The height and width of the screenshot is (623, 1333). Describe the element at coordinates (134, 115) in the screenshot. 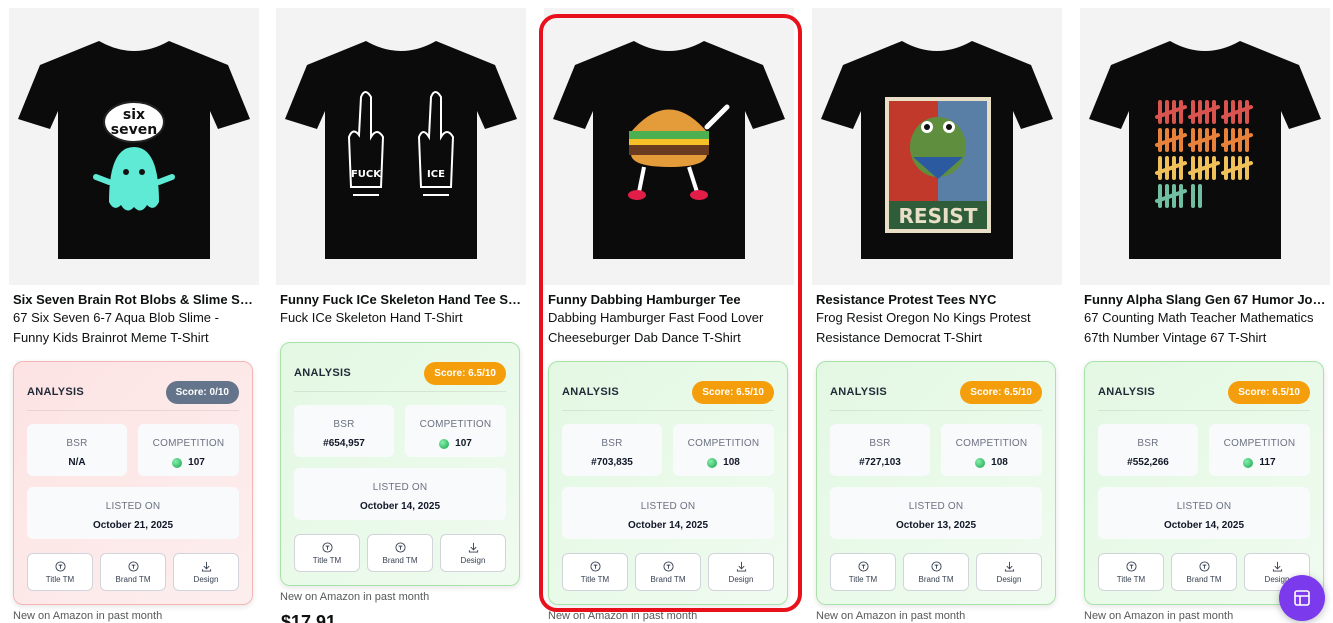

I see `shirt-text: six` at that location.